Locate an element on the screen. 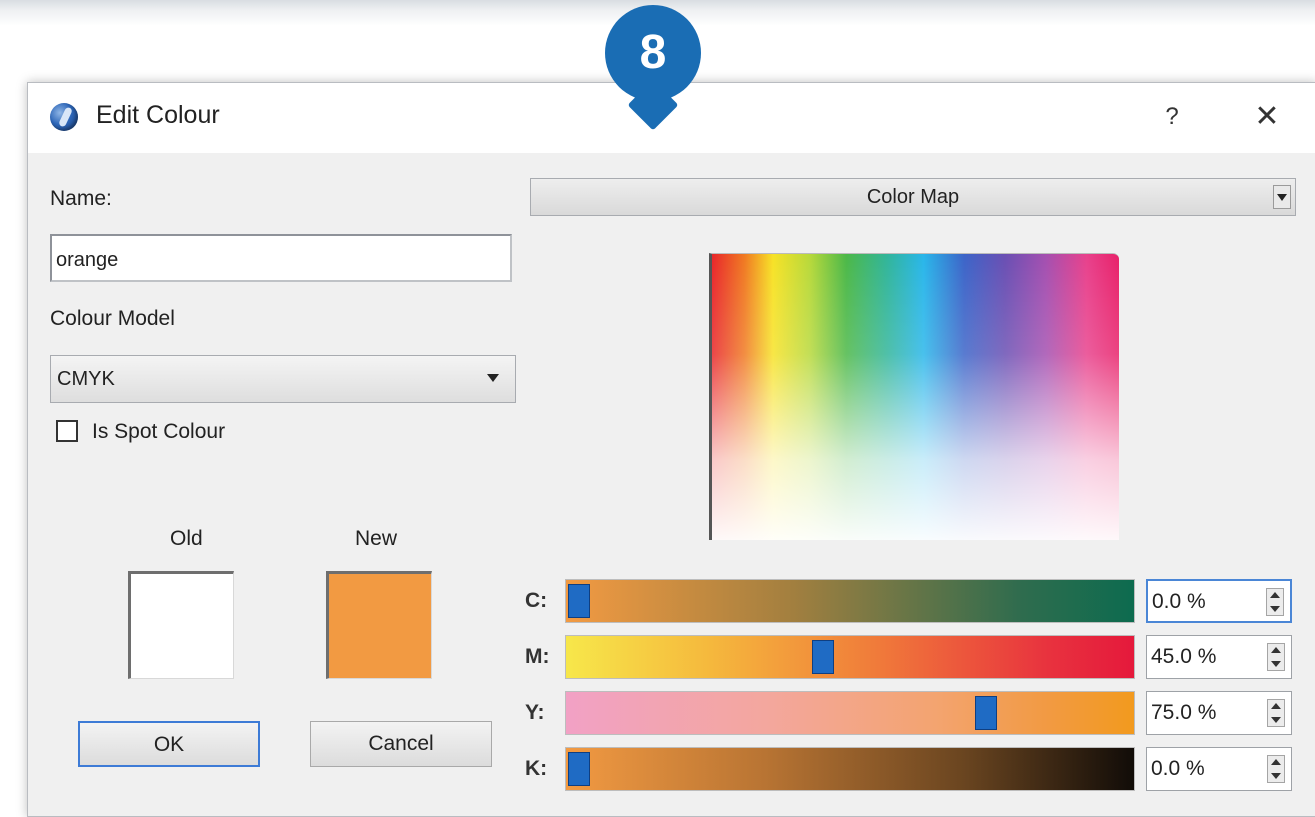 Image resolution: width=1315 pixels, height=817 pixels. step-number: 8 is located at coordinates (653, 52).